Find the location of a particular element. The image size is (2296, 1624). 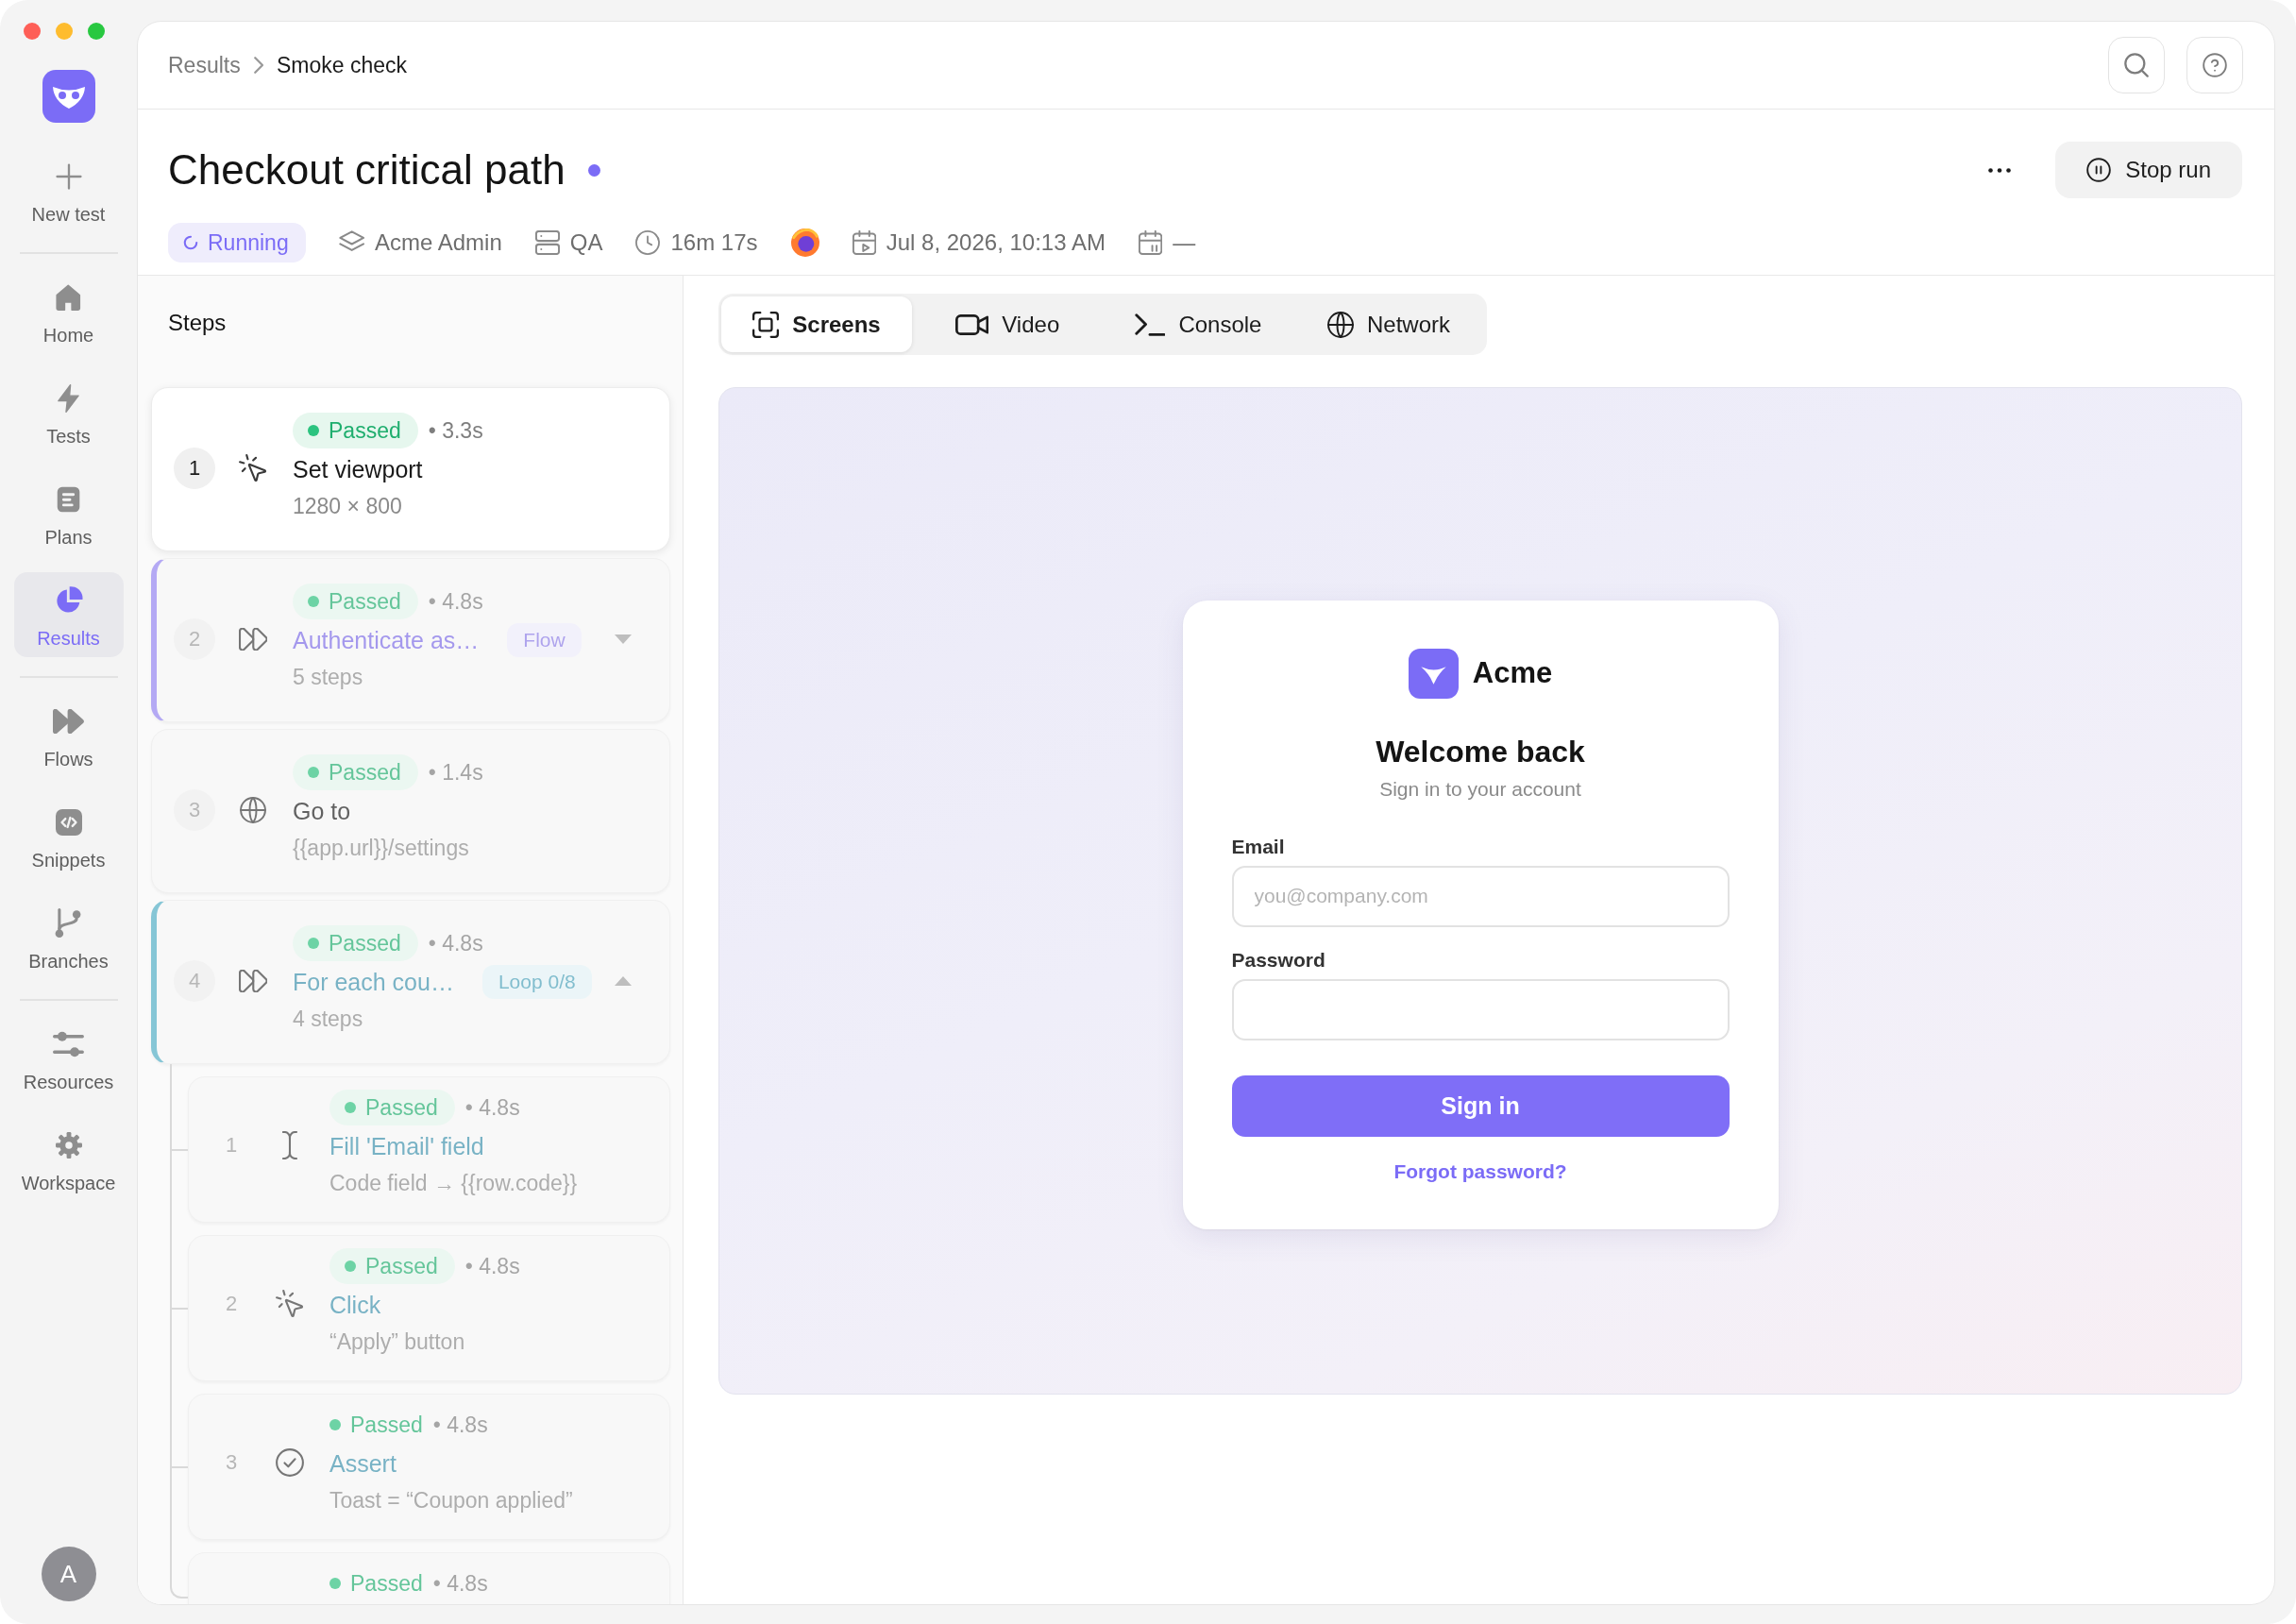

pause-icon is located at coordinates (2099, 170).